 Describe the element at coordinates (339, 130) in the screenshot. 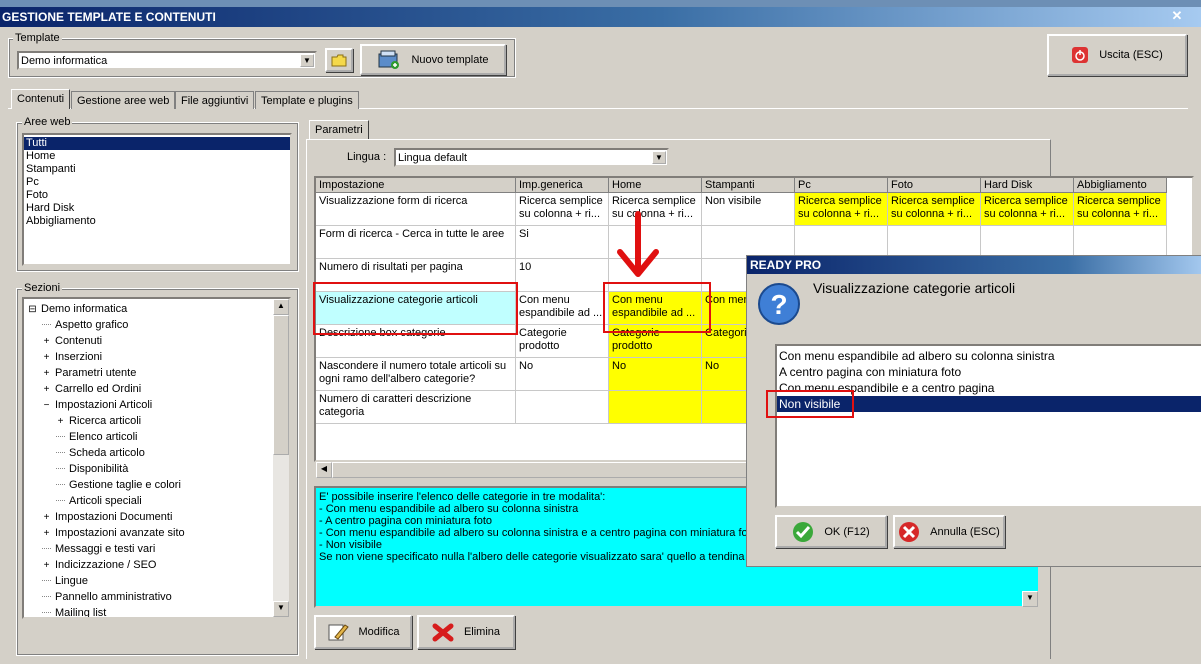

I see `tab-parametri: Parametri` at that location.